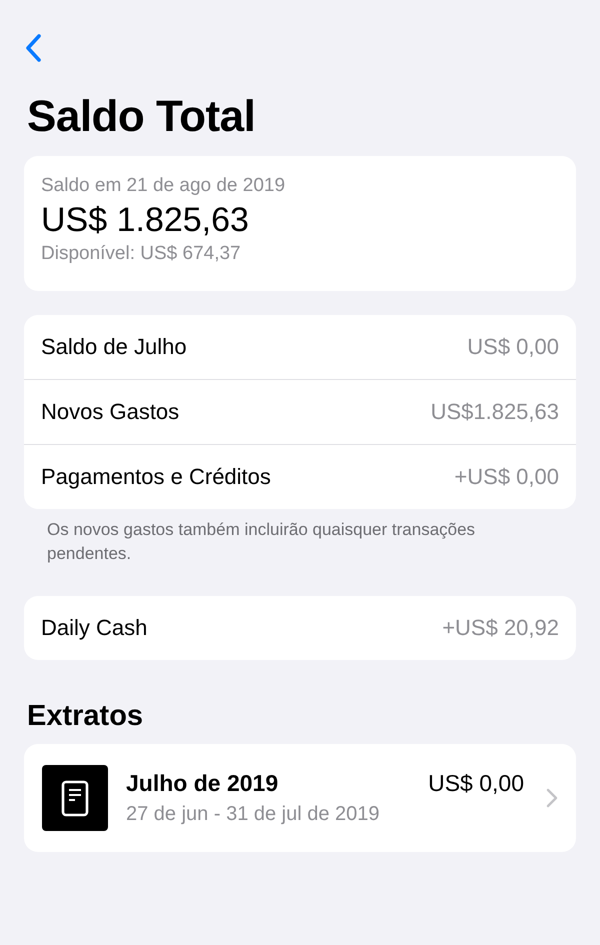 The height and width of the screenshot is (945, 600). What do you see at coordinates (114, 347) in the screenshot?
I see `row-label: Saldo de Julho` at bounding box center [114, 347].